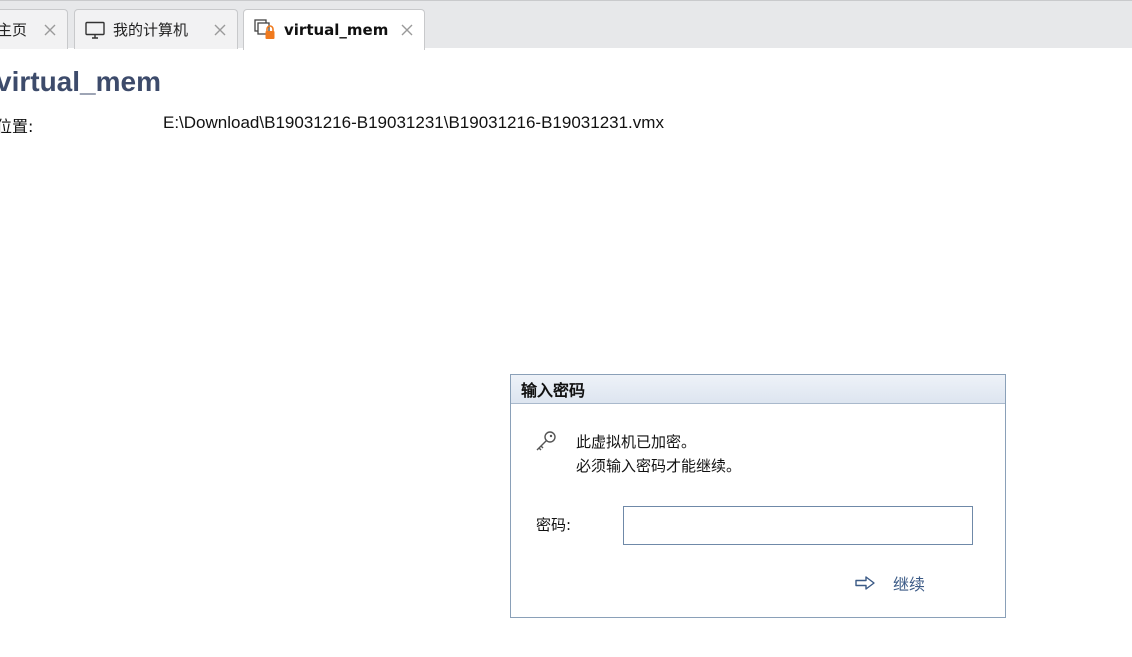  What do you see at coordinates (659, 466) in the screenshot?
I see `dialog-message-line2: 必须输入密码才能继续。` at bounding box center [659, 466].